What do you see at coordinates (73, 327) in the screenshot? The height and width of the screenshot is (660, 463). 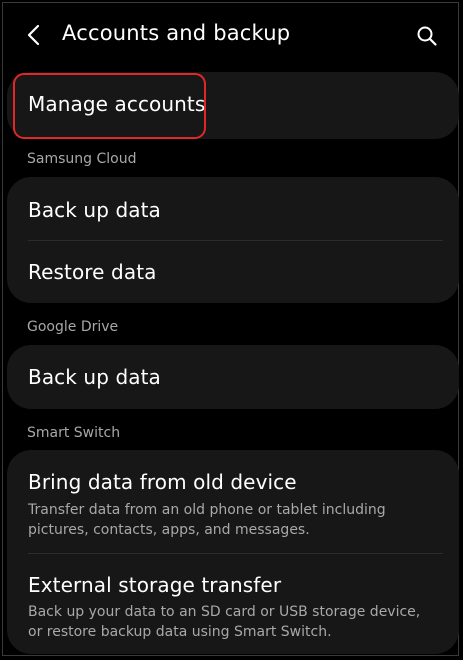 I see `section-header-google-drive: Google Drive` at bounding box center [73, 327].